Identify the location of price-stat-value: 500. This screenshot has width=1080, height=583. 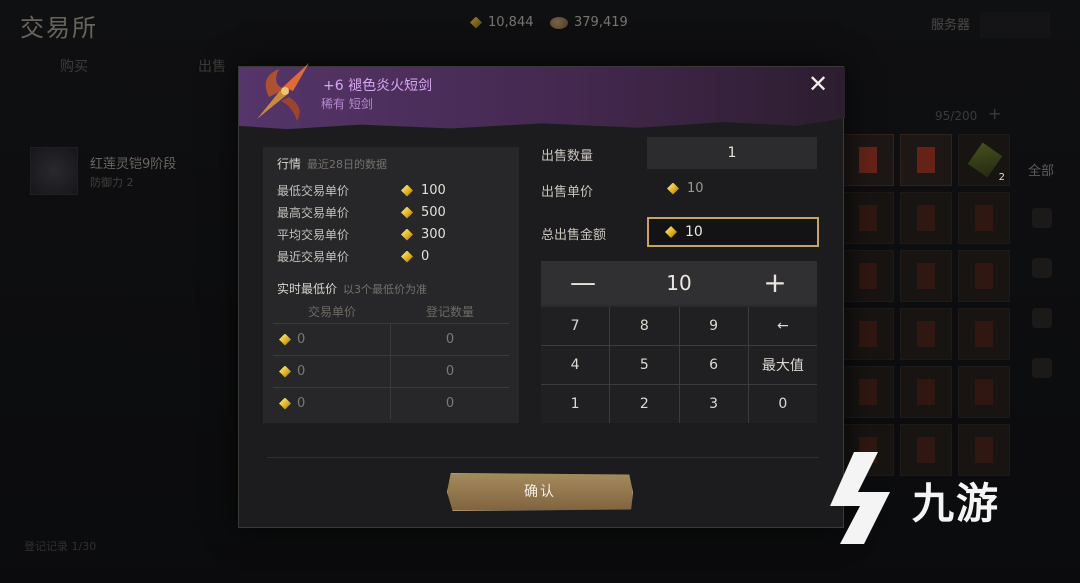
(433, 212).